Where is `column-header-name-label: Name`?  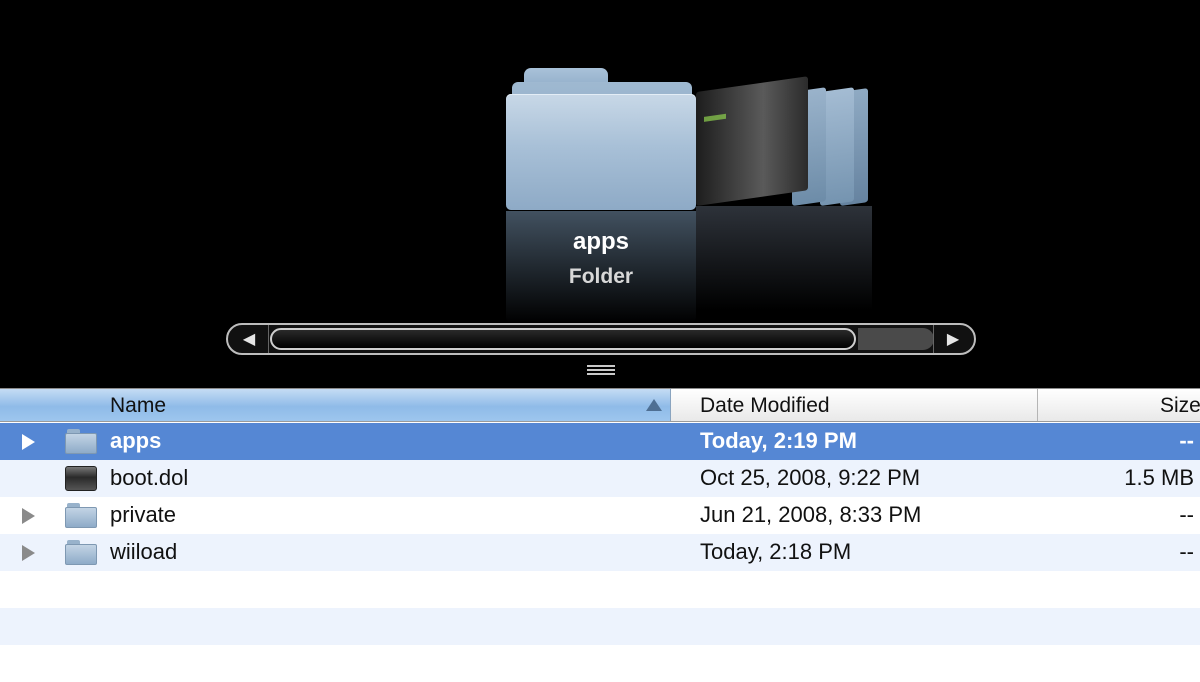 column-header-name-label: Name is located at coordinates (138, 405).